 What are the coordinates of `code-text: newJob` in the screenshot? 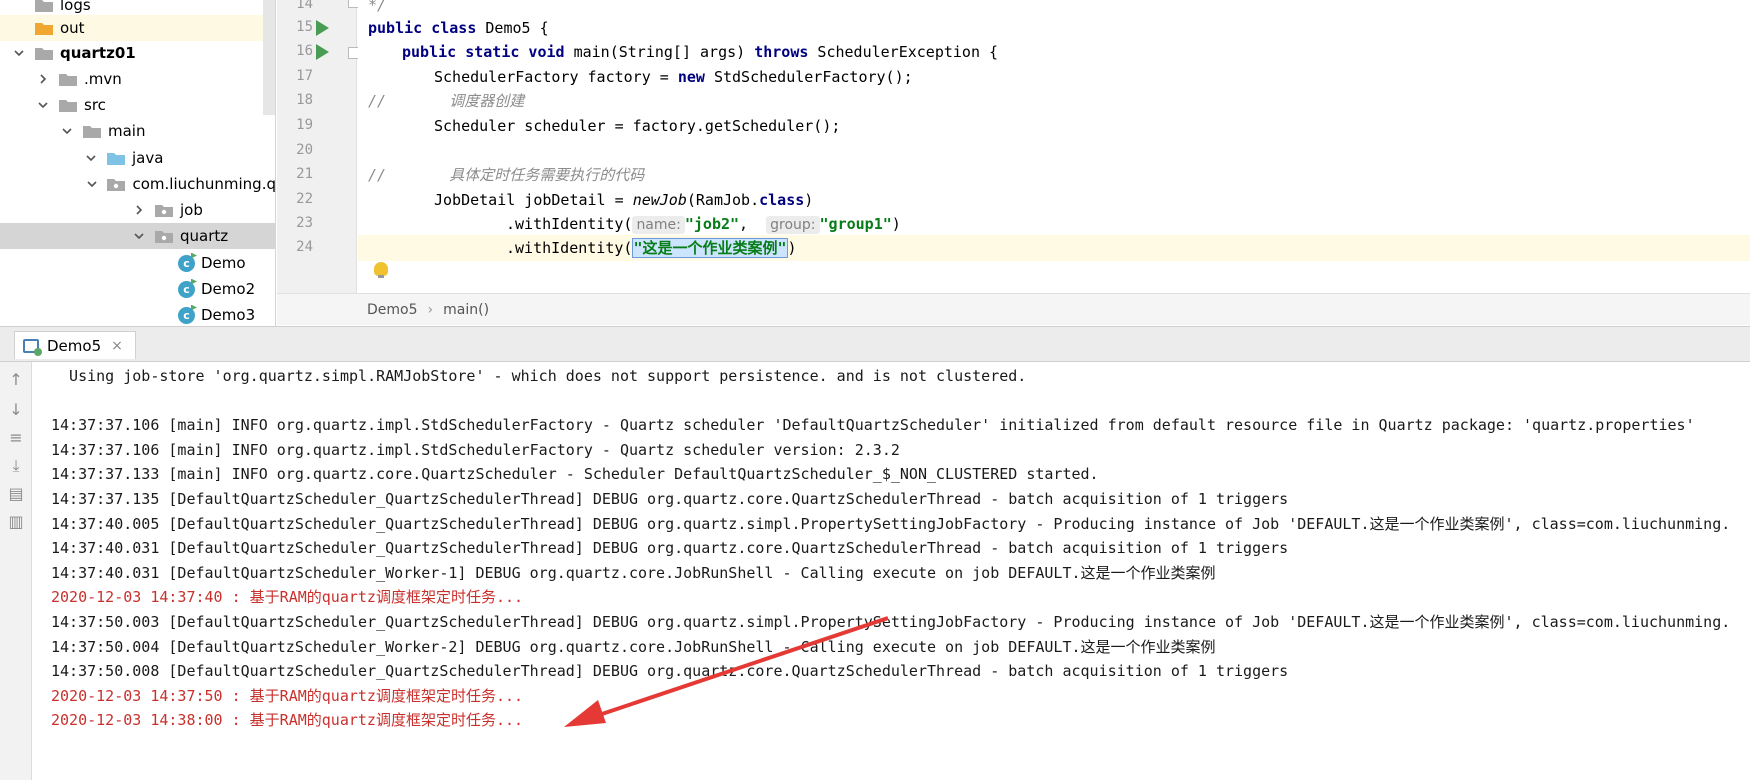 It's located at (659, 200).